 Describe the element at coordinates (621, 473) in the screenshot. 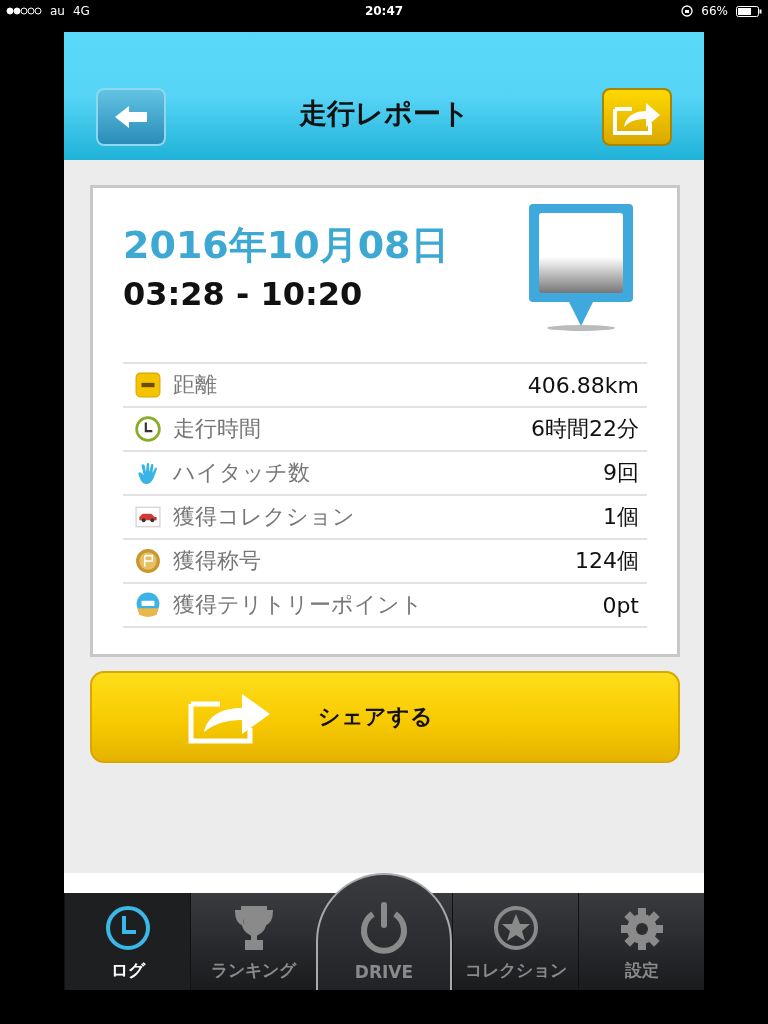

I see `stat-value: 9回` at that location.